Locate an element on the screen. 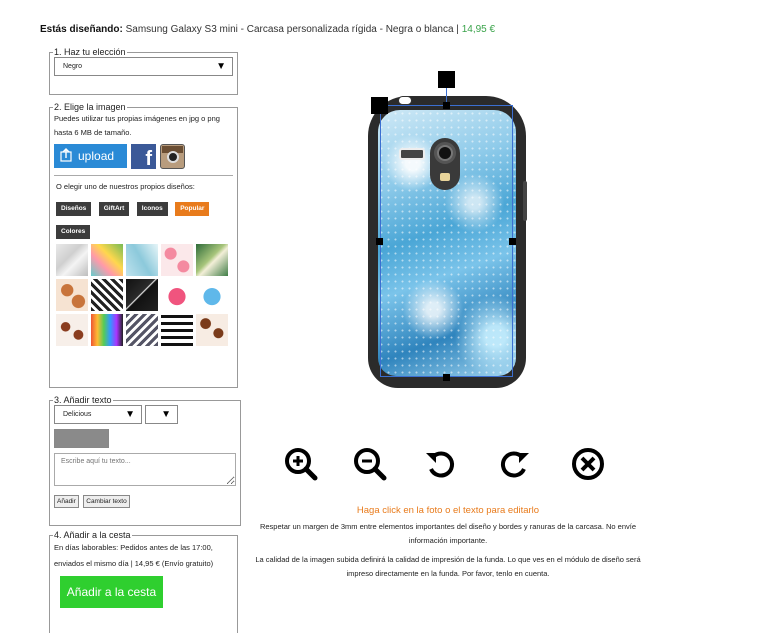 The height and width of the screenshot is (633, 775). rotate-left-icon is located at coordinates (441, 464).